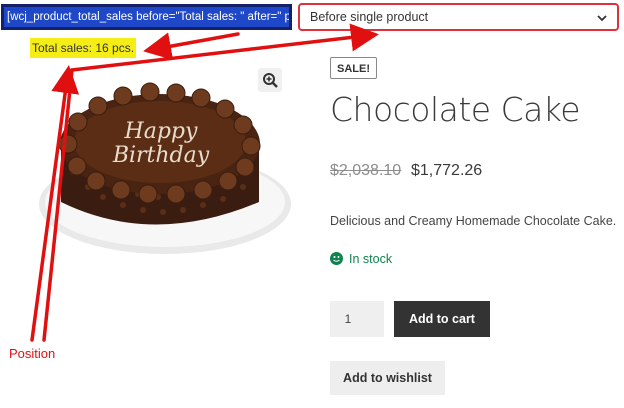  I want to click on product-title: Chocolate Cake, so click(455, 109).